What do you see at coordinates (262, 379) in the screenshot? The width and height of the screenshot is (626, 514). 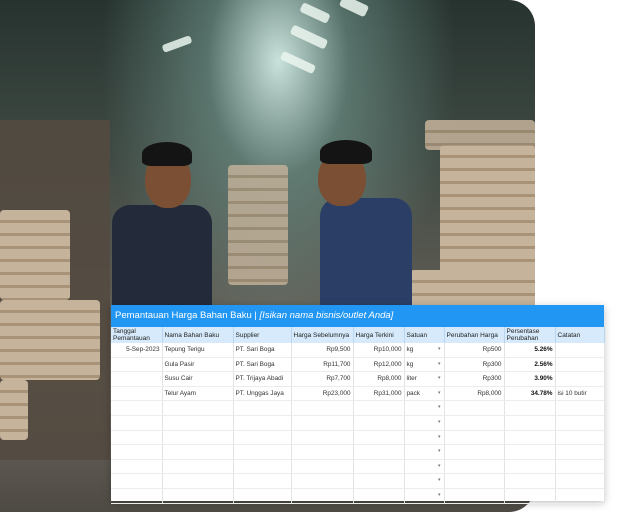 I see `cell-supplier: PT. Trijaya Abadi` at bounding box center [262, 379].